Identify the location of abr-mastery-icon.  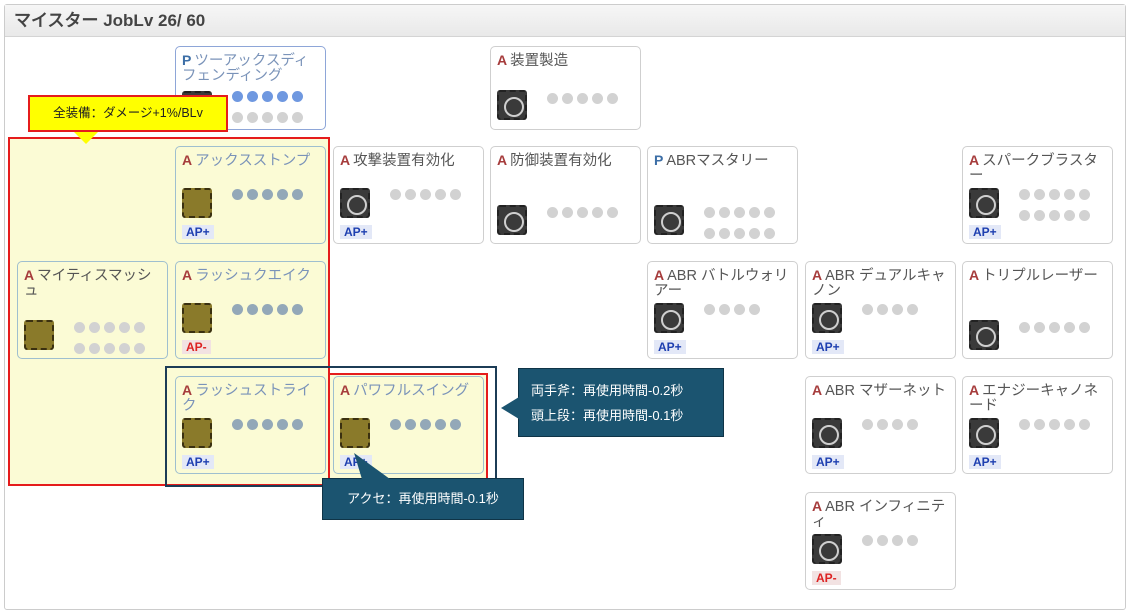
(669, 220).